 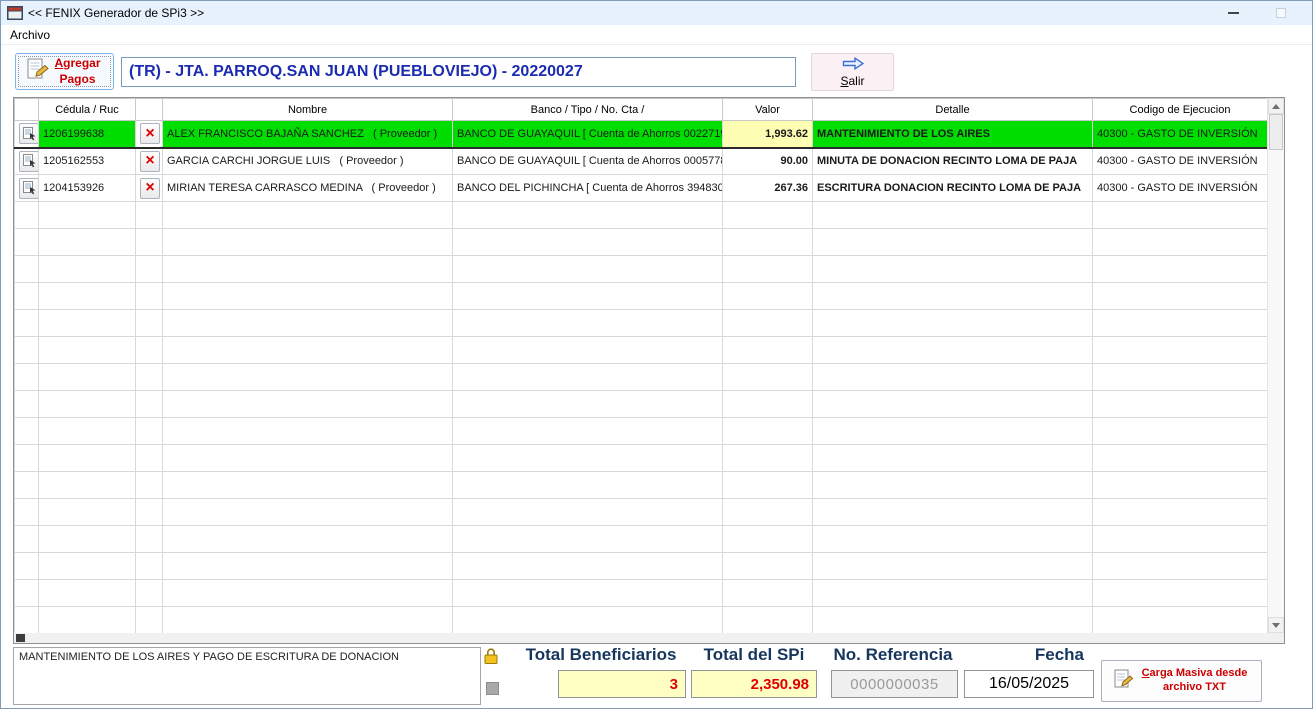 I want to click on minimize-button, so click(x=1233, y=13).